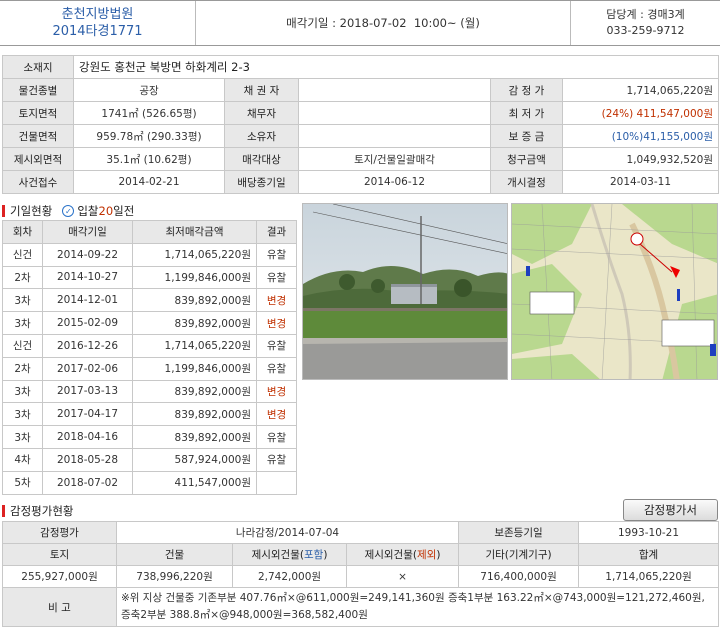  I want to click on owner-label: 소유자, so click(261, 136).